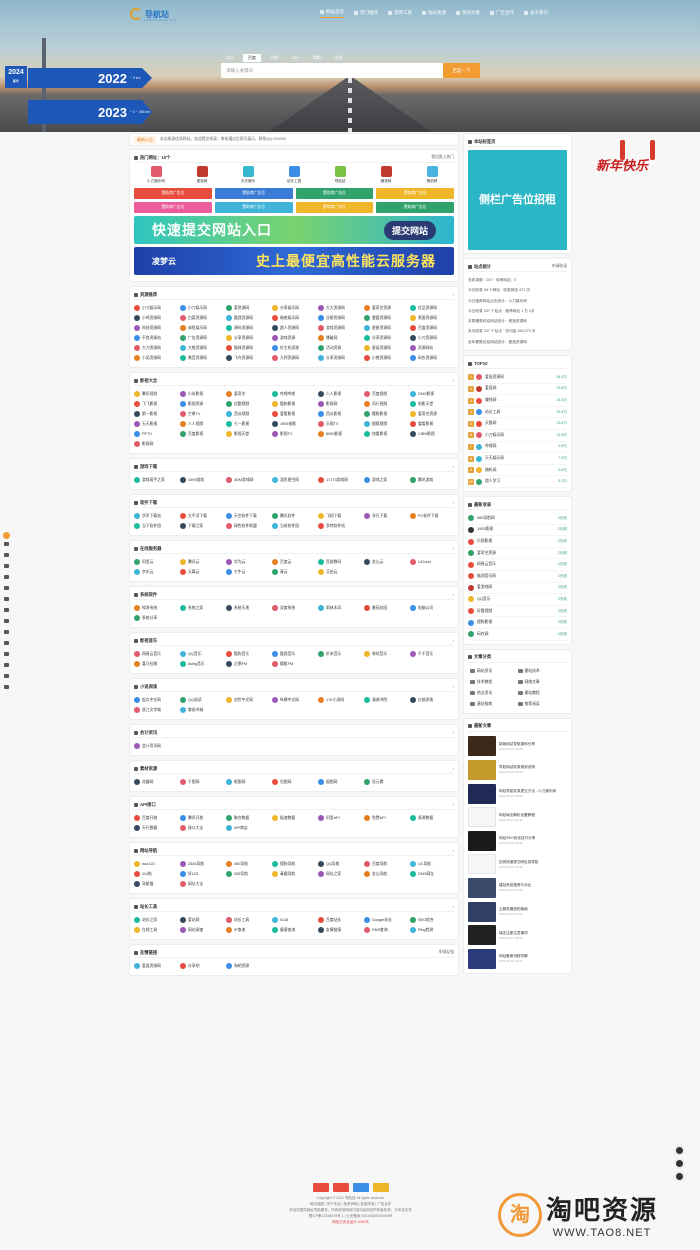  Describe the element at coordinates (202, 818) in the screenshot. I see `site-link: 腾讯开放` at that location.